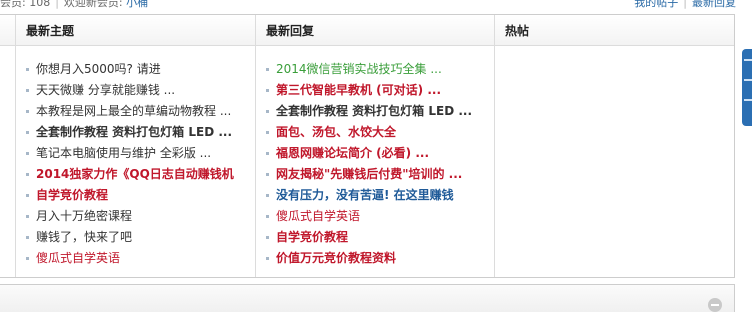 This screenshot has width=752, height=312. I want to click on top-info-bar: 会员: 108 | 欢迎新会员: 小桶 我的帖子 | 最新回复, so click(376, 7).